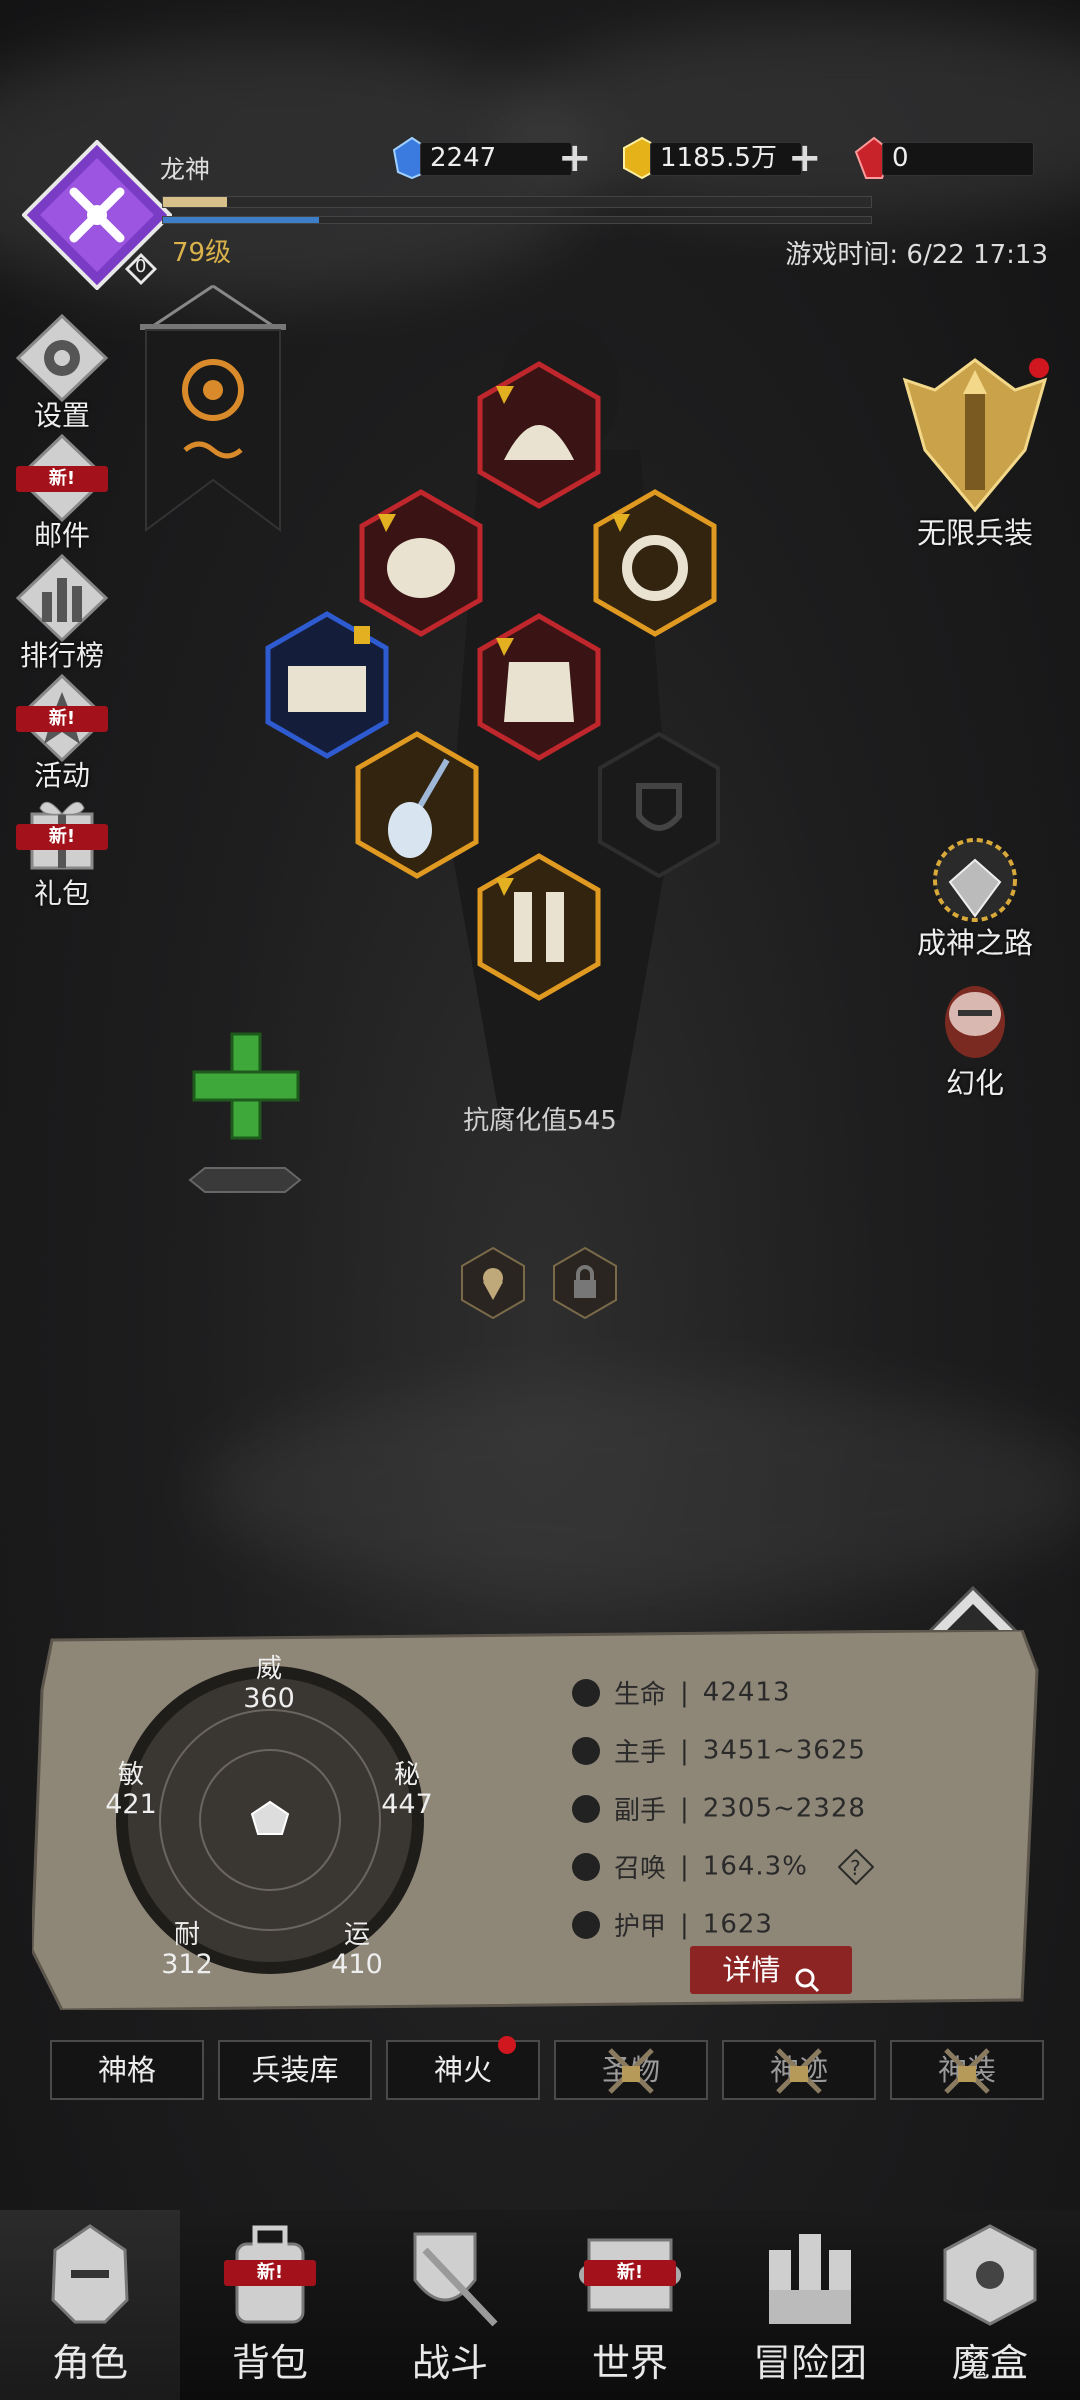 The height and width of the screenshot is (2400, 1080). What do you see at coordinates (407, 1804) in the screenshot?
I see `attr-arcane-value: 447` at bounding box center [407, 1804].